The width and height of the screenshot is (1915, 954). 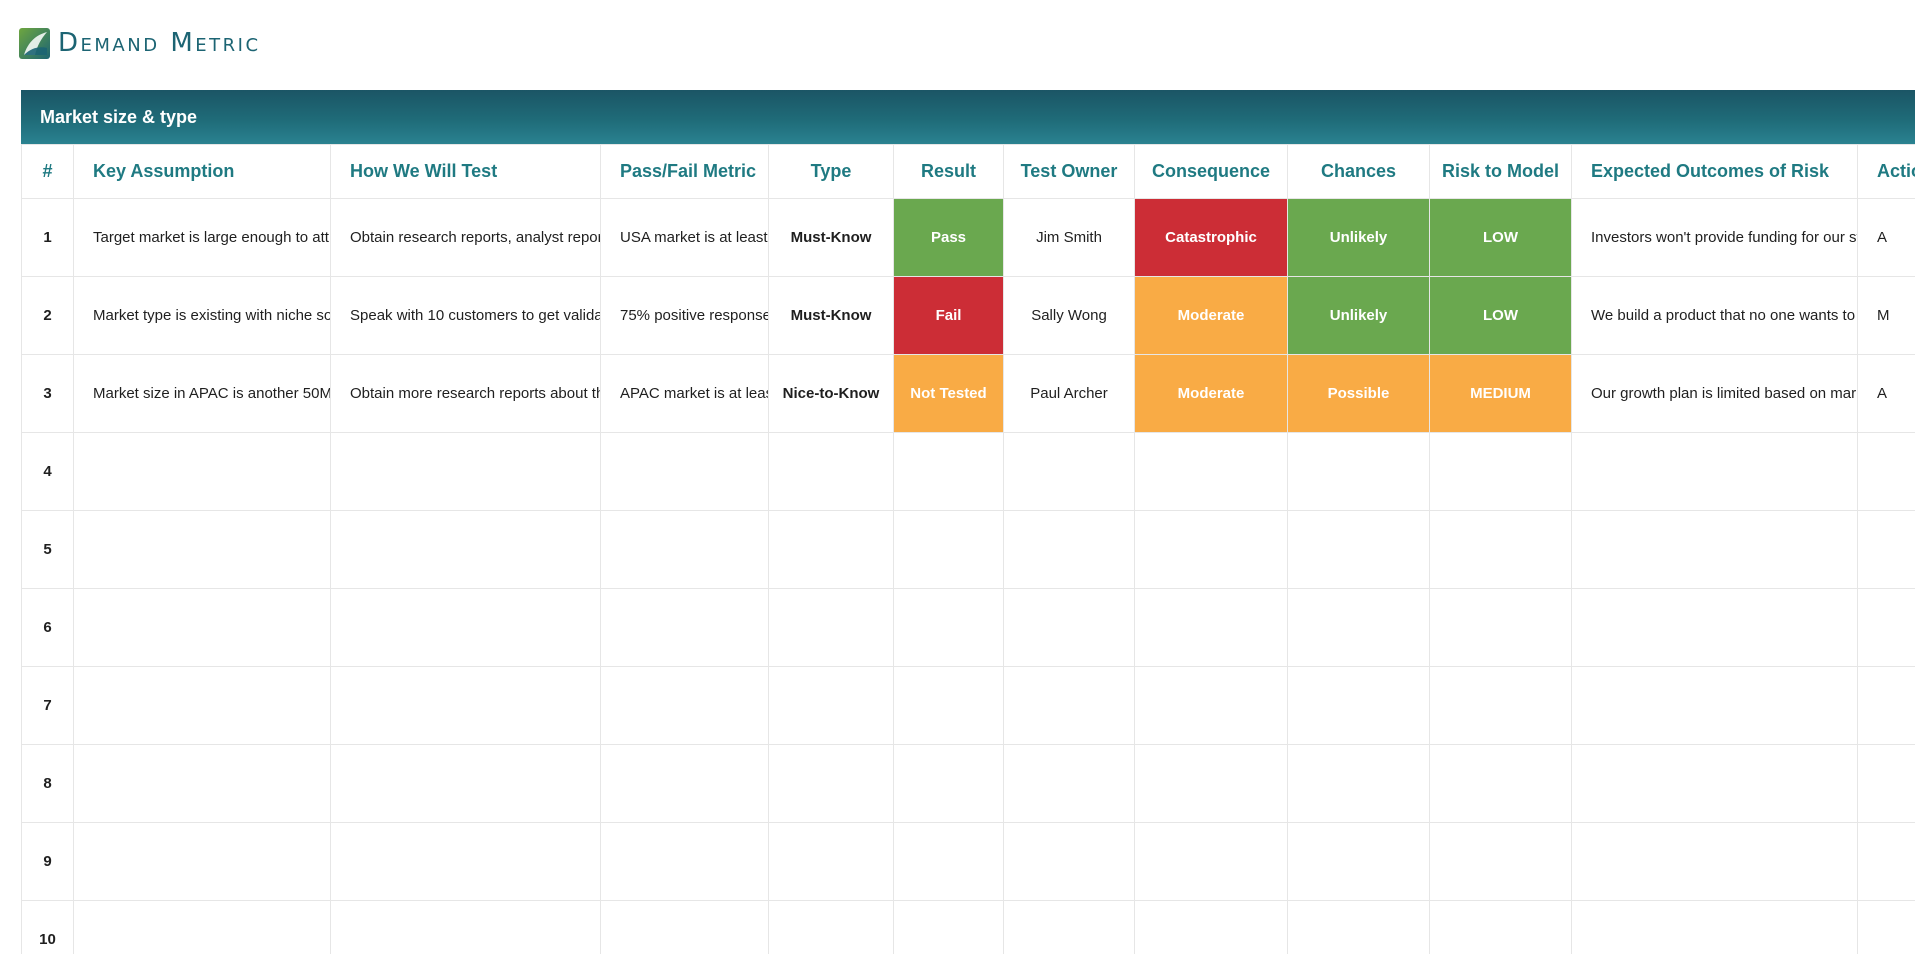 What do you see at coordinates (1069, 237) in the screenshot?
I see `test-owner-cell: Jim Smith` at bounding box center [1069, 237].